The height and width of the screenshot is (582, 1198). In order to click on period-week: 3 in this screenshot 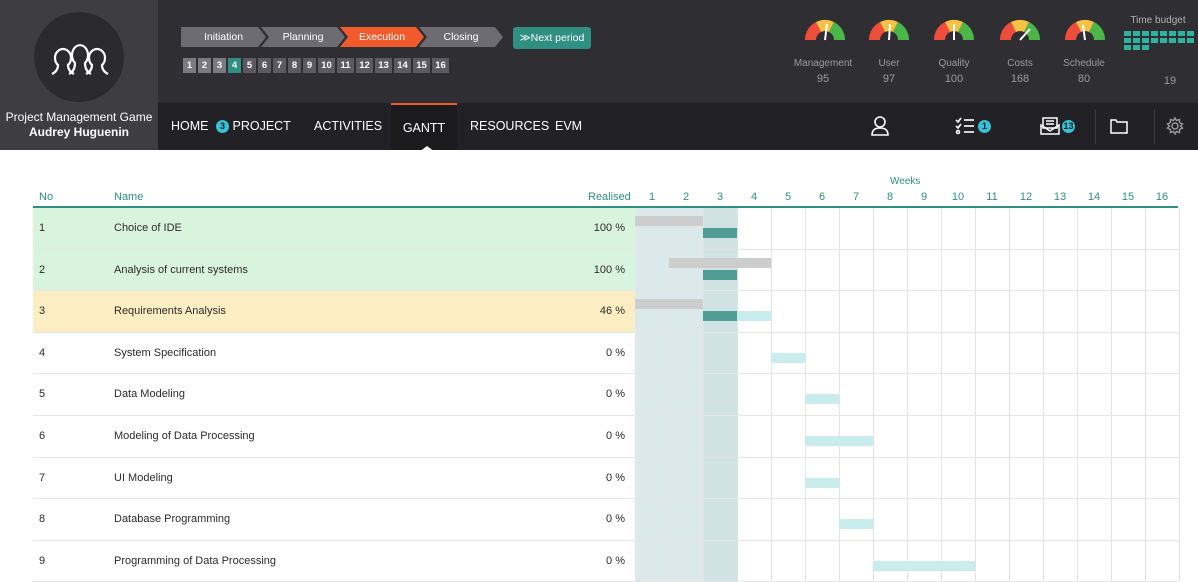, I will do `click(219, 65)`.